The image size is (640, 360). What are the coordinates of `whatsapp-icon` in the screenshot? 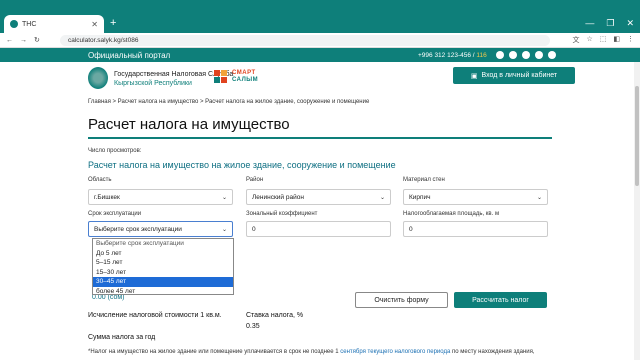 It's located at (539, 55).